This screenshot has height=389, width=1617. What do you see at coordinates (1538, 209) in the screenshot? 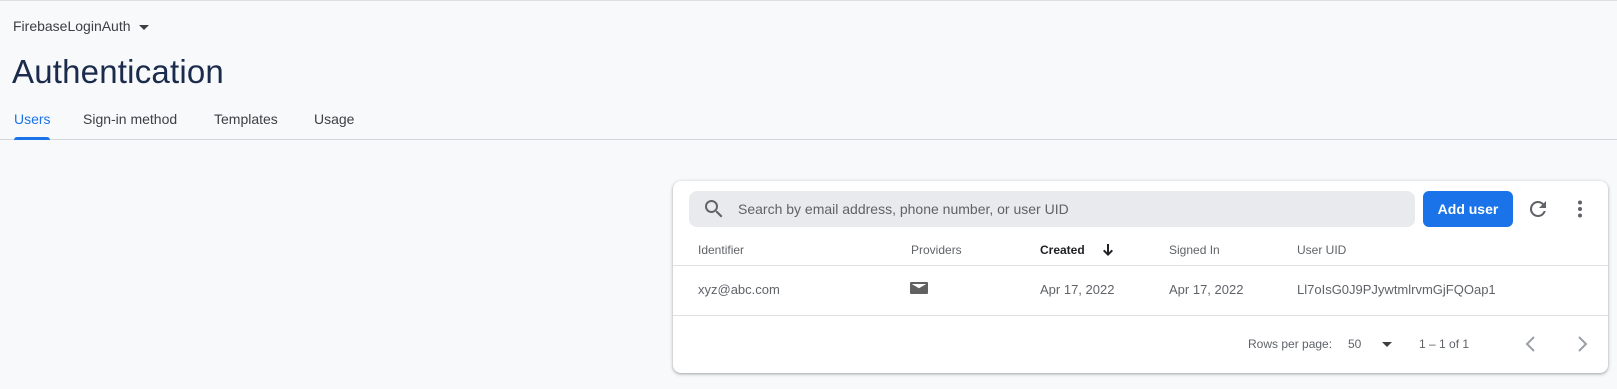
I see `refresh-icon` at bounding box center [1538, 209].